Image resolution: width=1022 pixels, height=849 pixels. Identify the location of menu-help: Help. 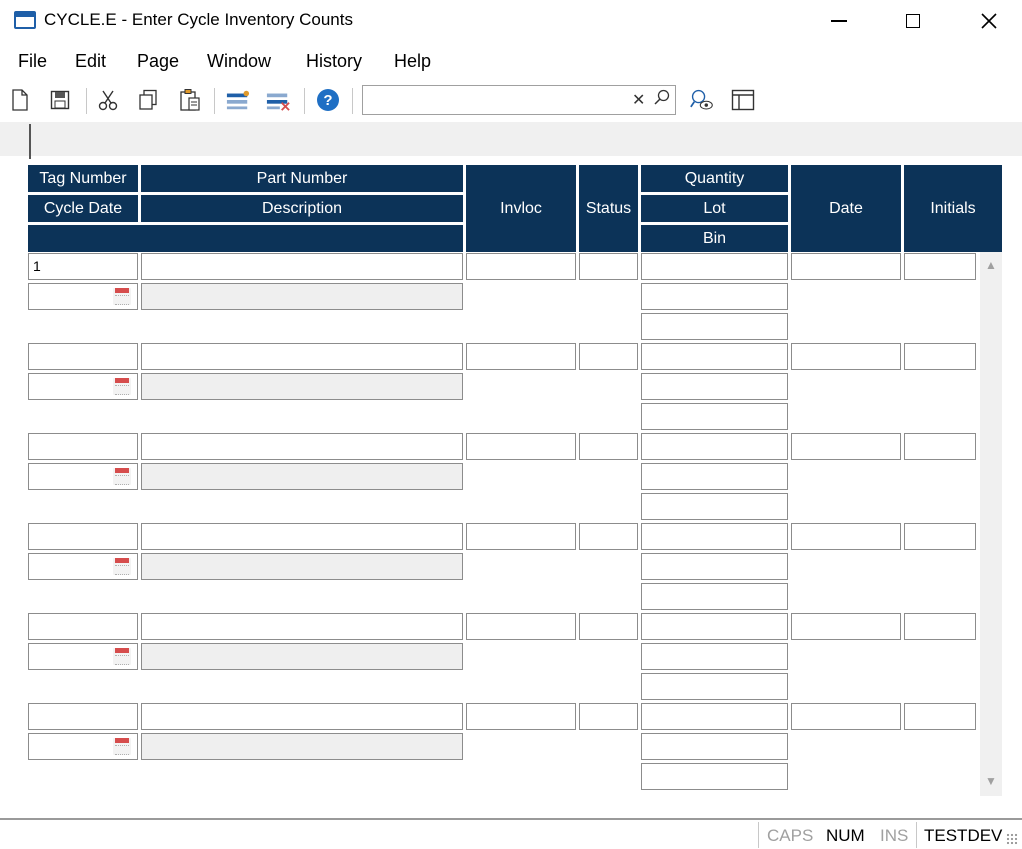
(412, 61).